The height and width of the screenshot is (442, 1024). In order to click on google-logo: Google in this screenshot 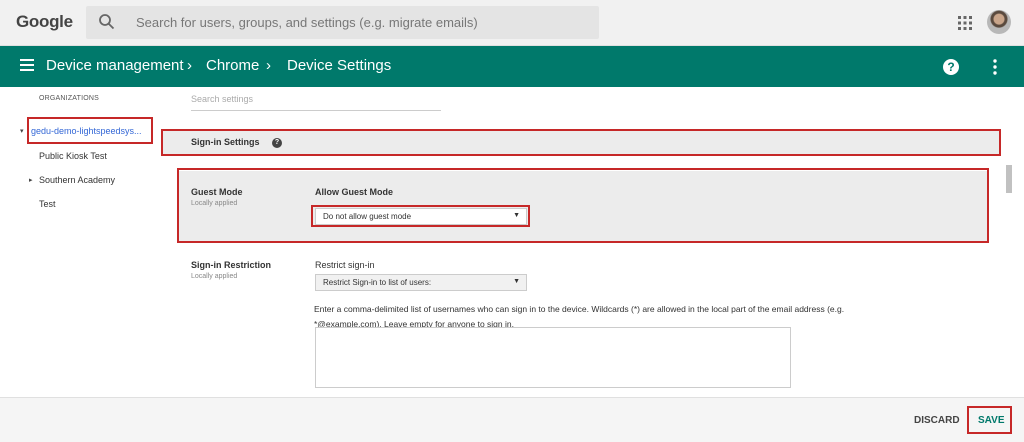, I will do `click(44, 22)`.